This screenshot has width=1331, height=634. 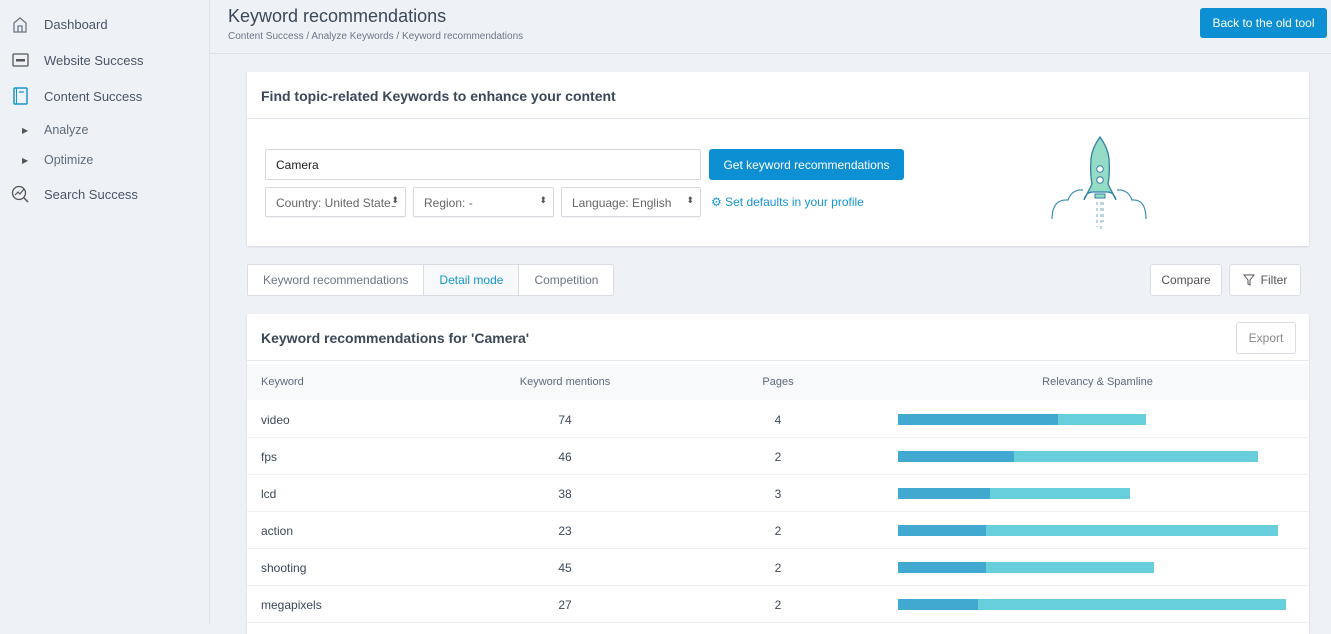 I want to click on table-row: lcd 38 3, so click(x=778, y=493).